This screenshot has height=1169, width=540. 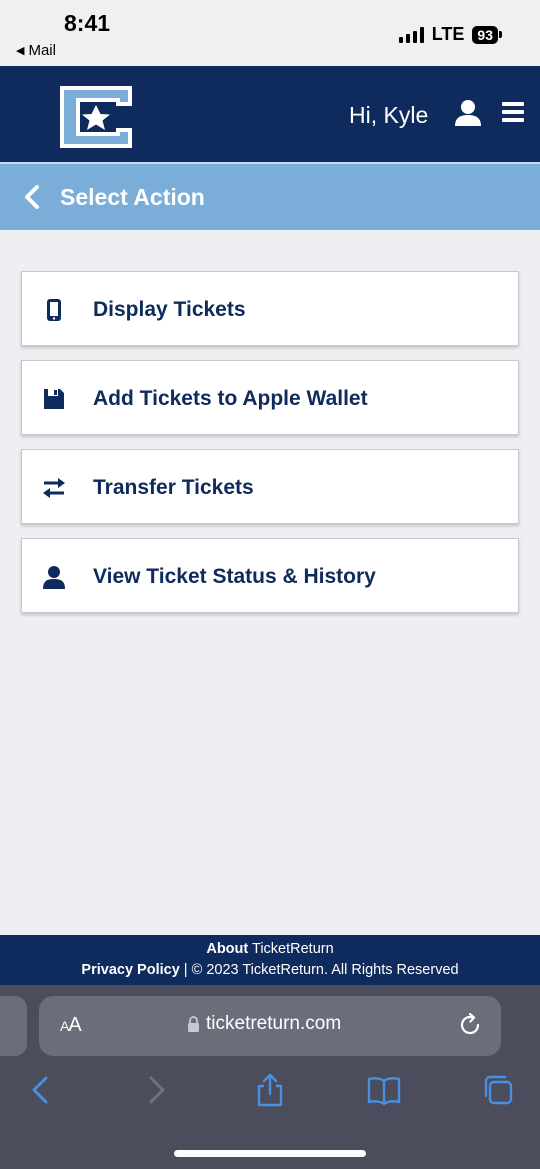 What do you see at coordinates (130, 970) in the screenshot?
I see `privacy-policy-link: Privacy Policy` at bounding box center [130, 970].